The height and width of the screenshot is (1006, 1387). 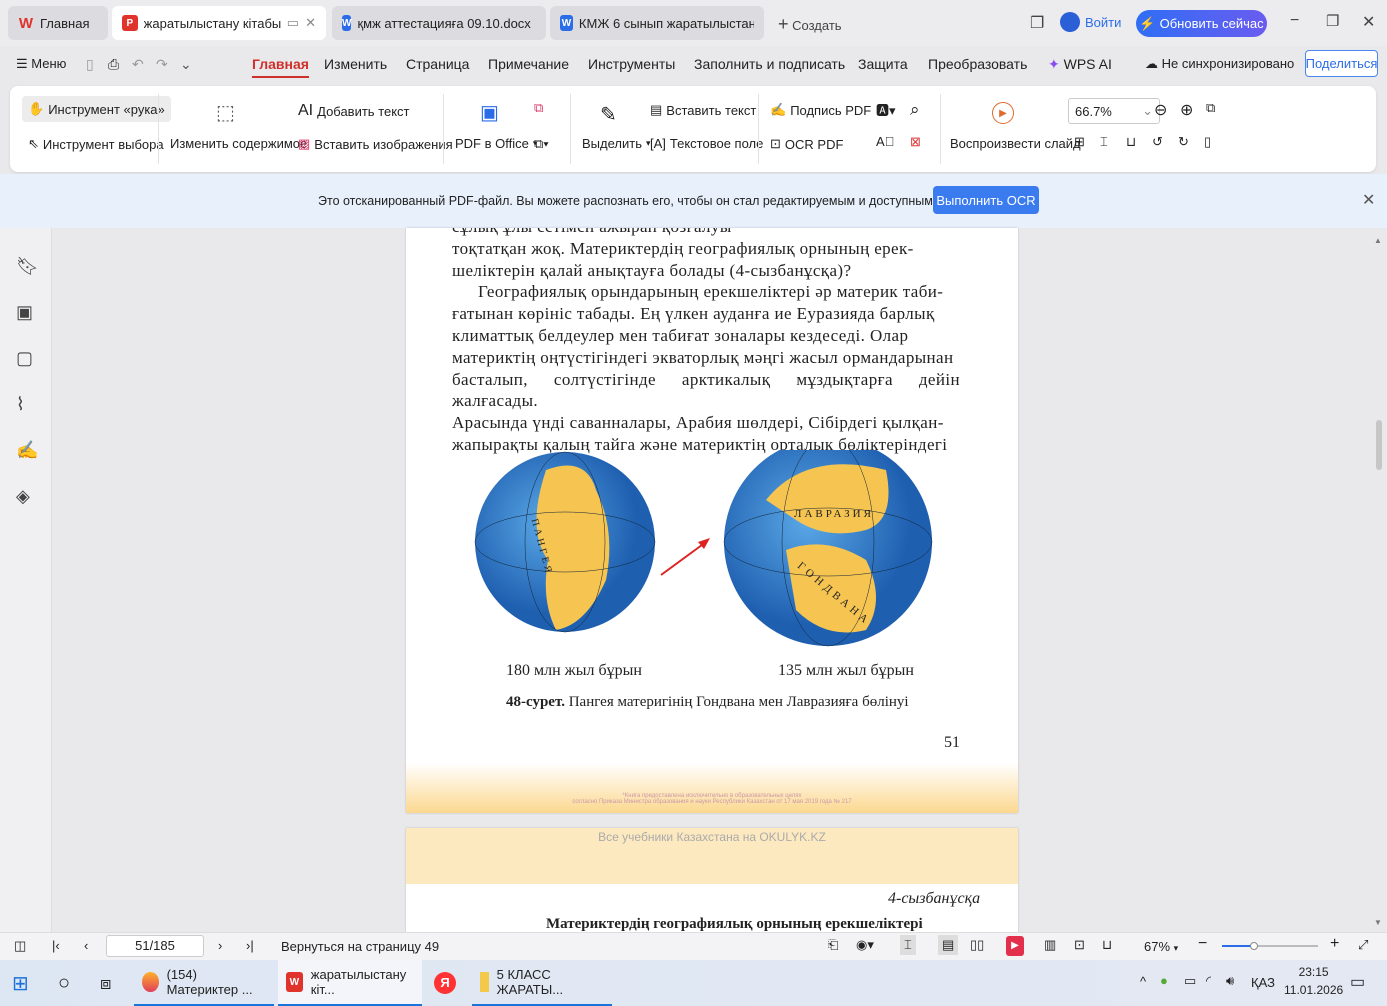 What do you see at coordinates (280, 67) in the screenshot?
I see `menu-item-home: Главная` at bounding box center [280, 67].